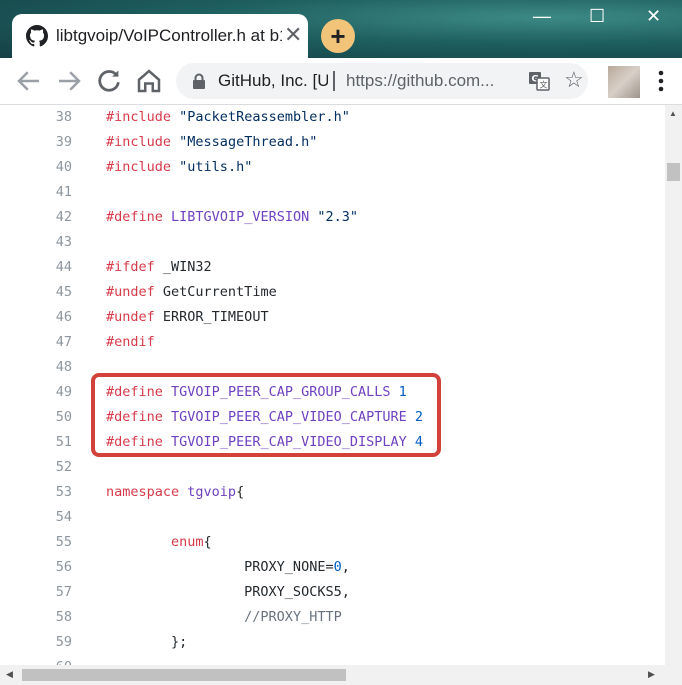 This screenshot has width=682, height=685. I want to click on browser-tab: libtgvoip/VoIPController.h at b1a ✕, so click(160, 36).